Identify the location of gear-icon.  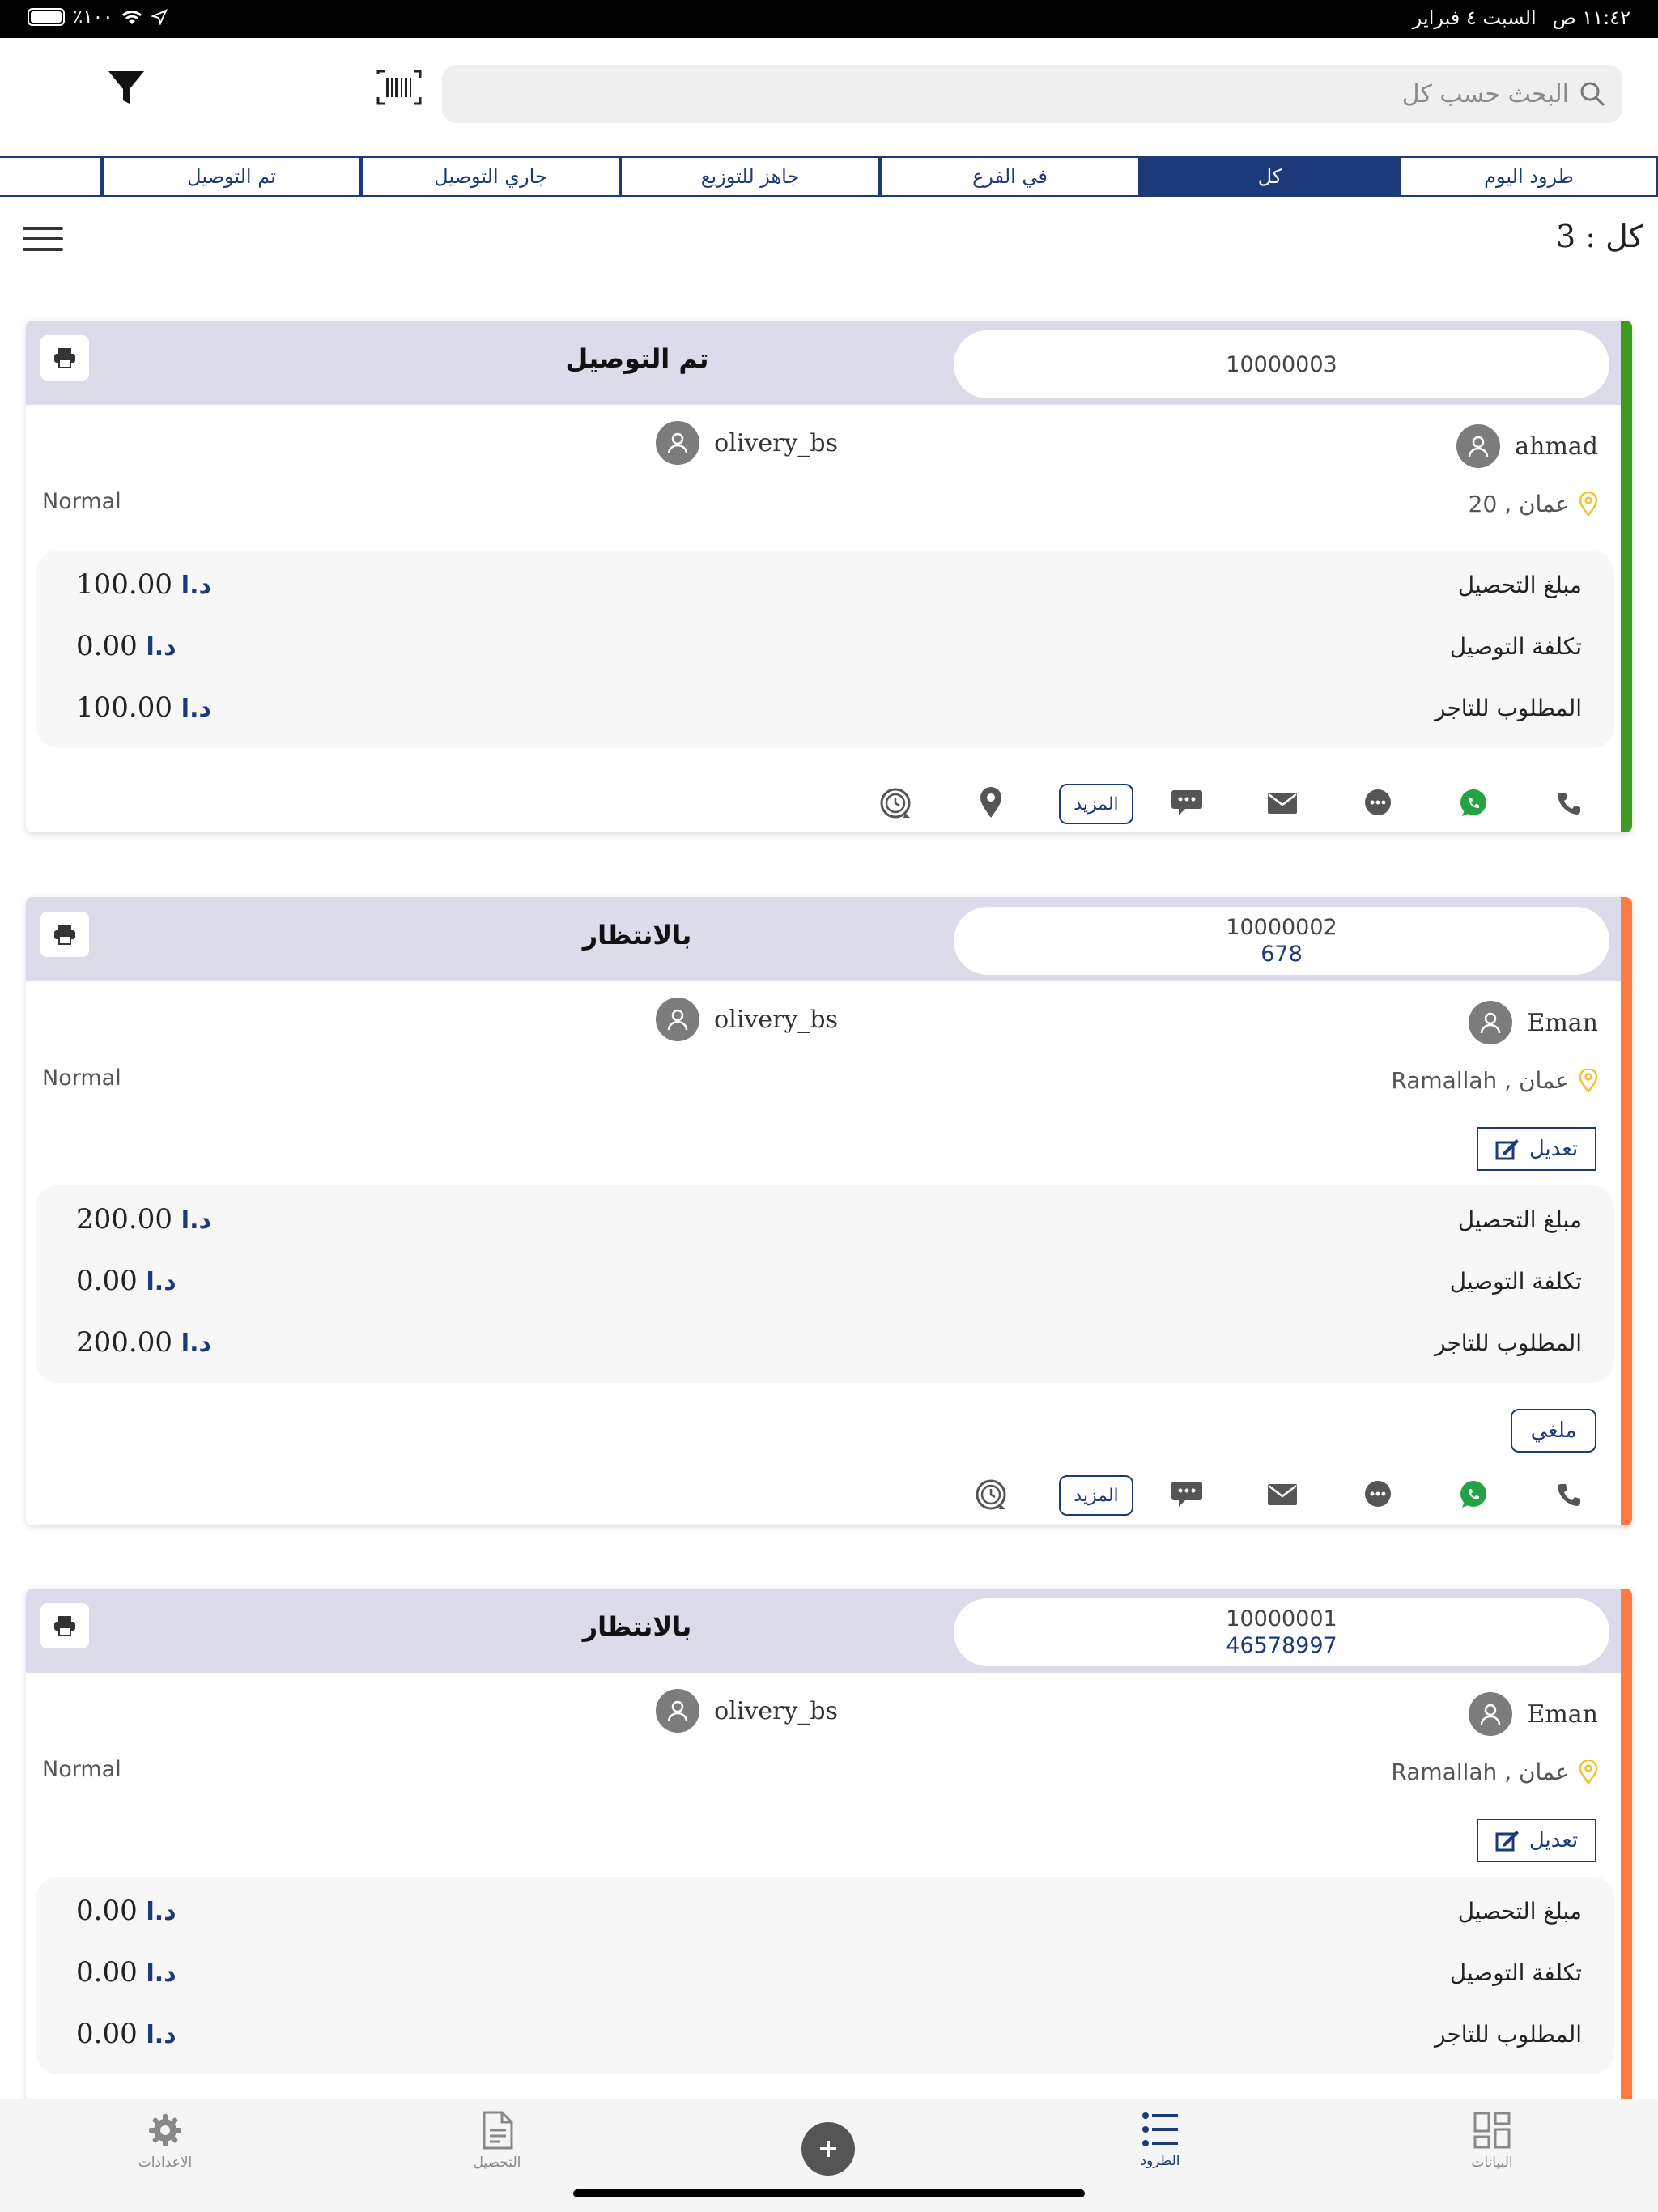
(165, 2130).